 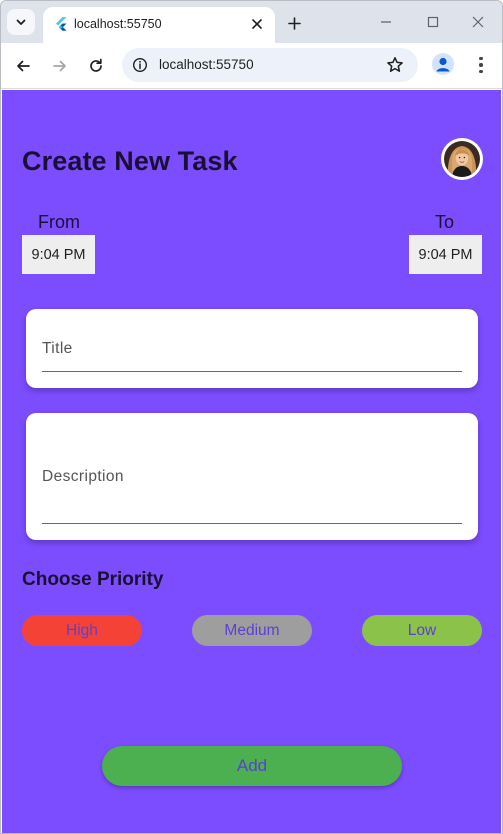 I want to click on minimize-button, so click(x=386, y=22).